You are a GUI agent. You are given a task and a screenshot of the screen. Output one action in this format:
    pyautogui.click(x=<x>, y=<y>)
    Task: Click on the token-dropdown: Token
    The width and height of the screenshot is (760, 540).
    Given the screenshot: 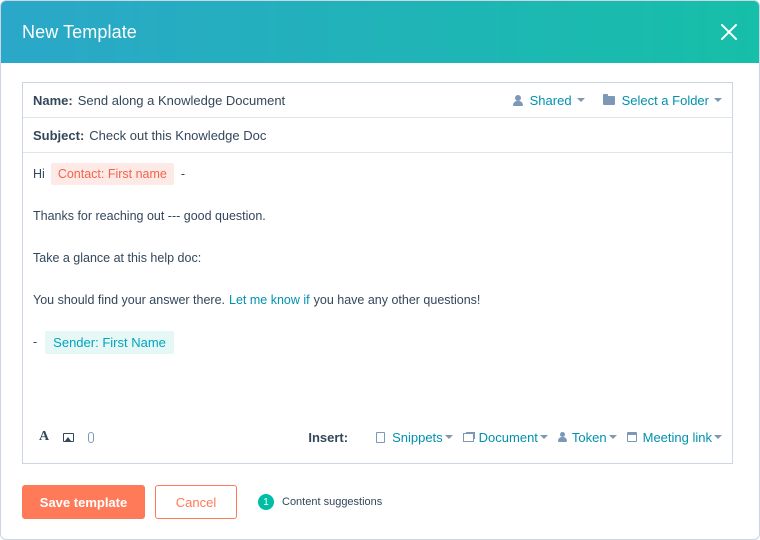 What is the action you would take?
    pyautogui.click(x=587, y=437)
    